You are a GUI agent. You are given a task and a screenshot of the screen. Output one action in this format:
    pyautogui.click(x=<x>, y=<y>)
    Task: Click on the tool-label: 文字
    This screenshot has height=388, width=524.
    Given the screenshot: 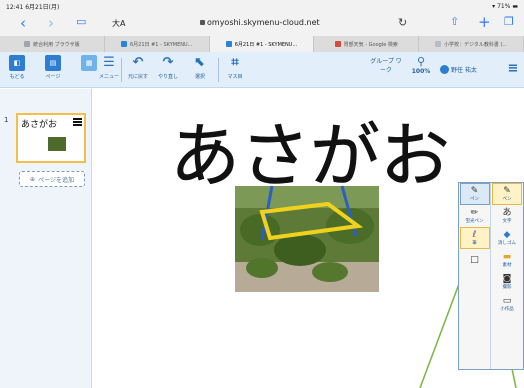 What is the action you would take?
    pyautogui.click(x=507, y=221)
    